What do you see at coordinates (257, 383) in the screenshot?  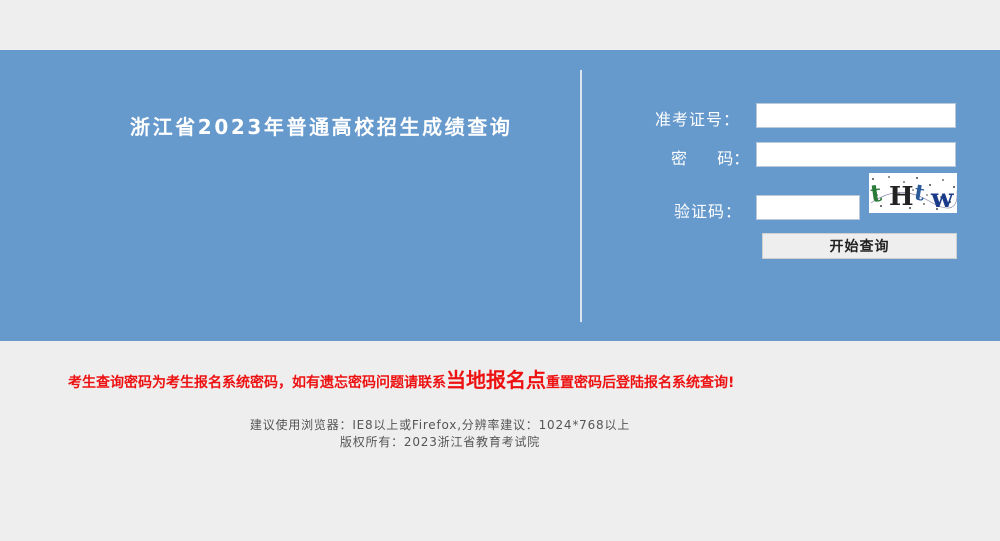 I see `notice-part1: 考生查询密码为考生报名系统密码，如有遗忘密码问题请联系` at bounding box center [257, 383].